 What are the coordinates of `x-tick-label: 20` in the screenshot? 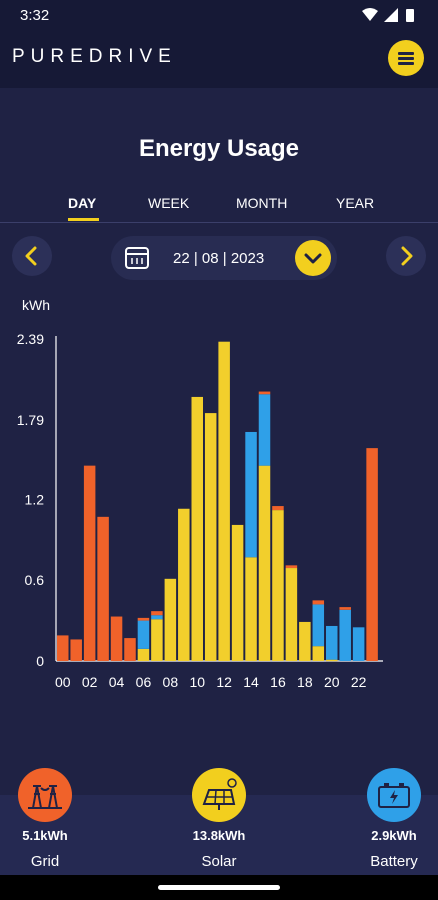 It's located at (332, 682).